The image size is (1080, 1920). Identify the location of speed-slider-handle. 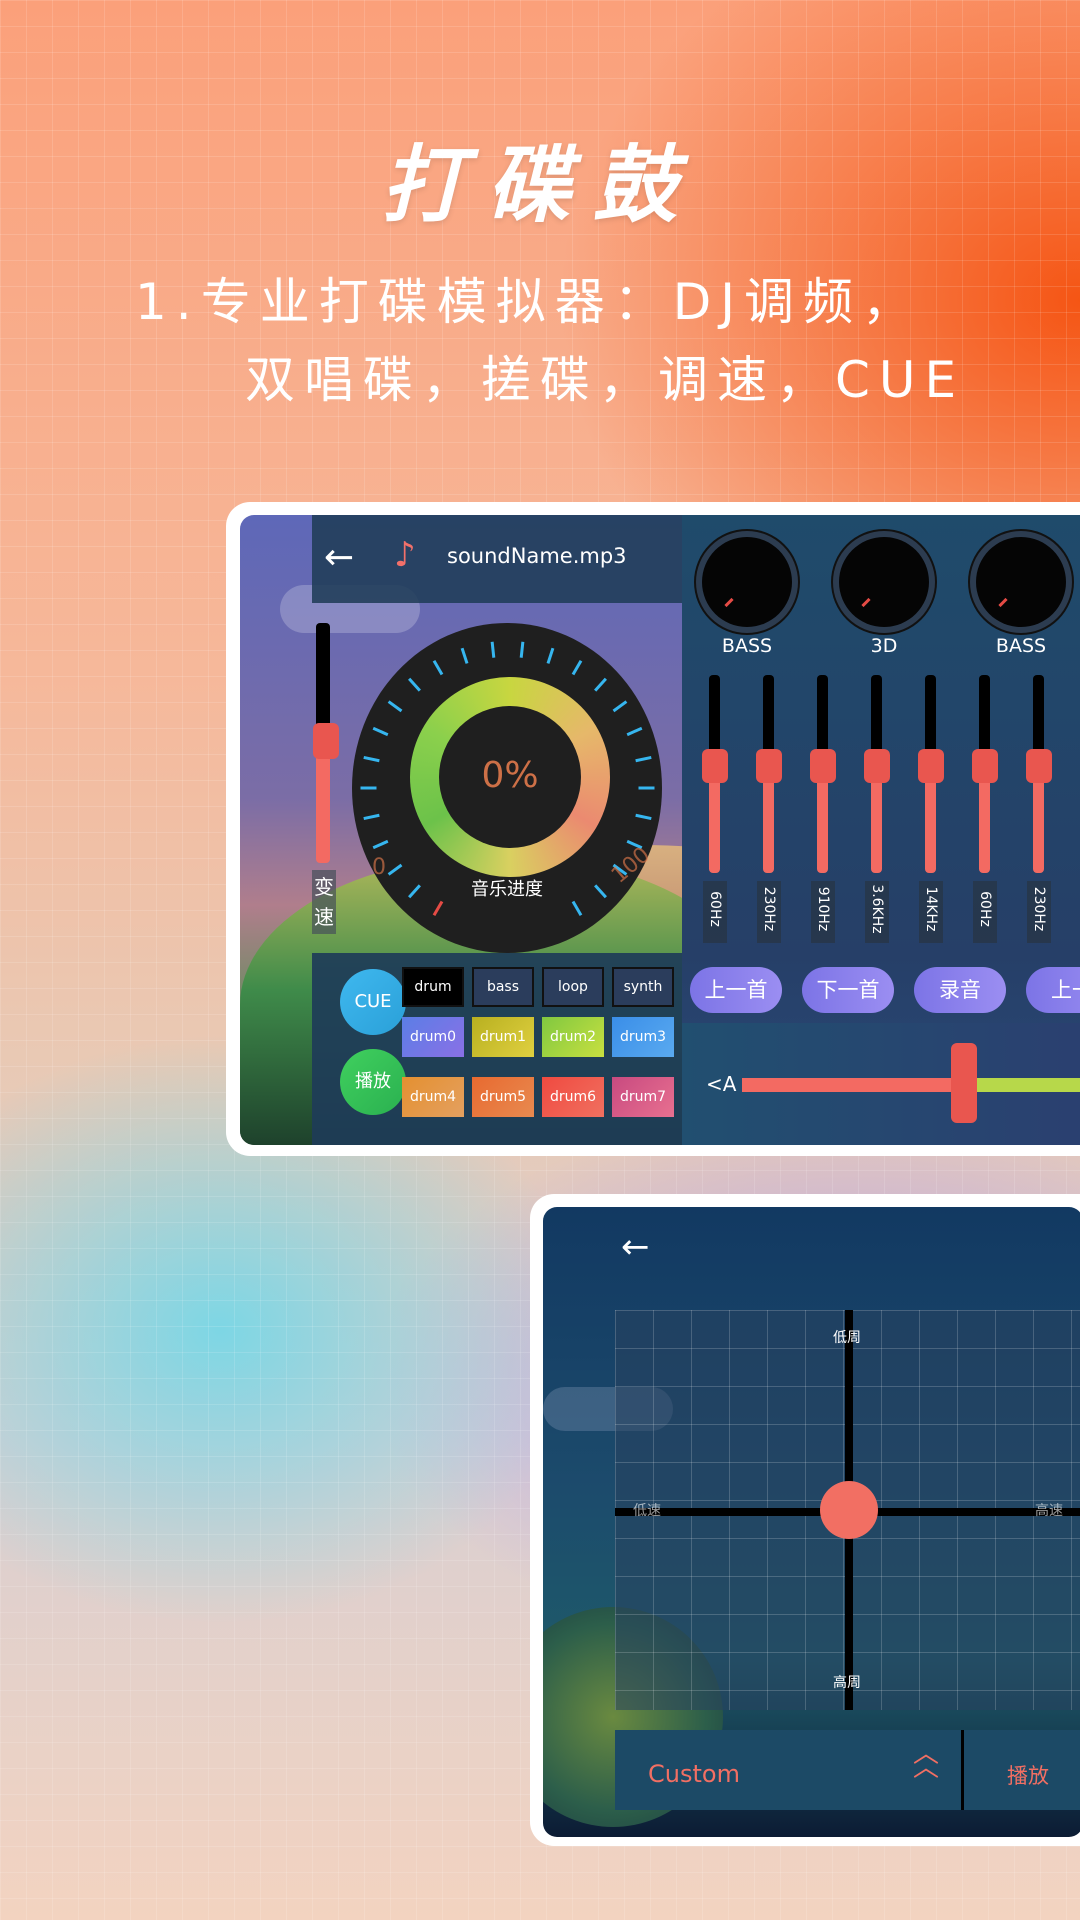
(326, 741).